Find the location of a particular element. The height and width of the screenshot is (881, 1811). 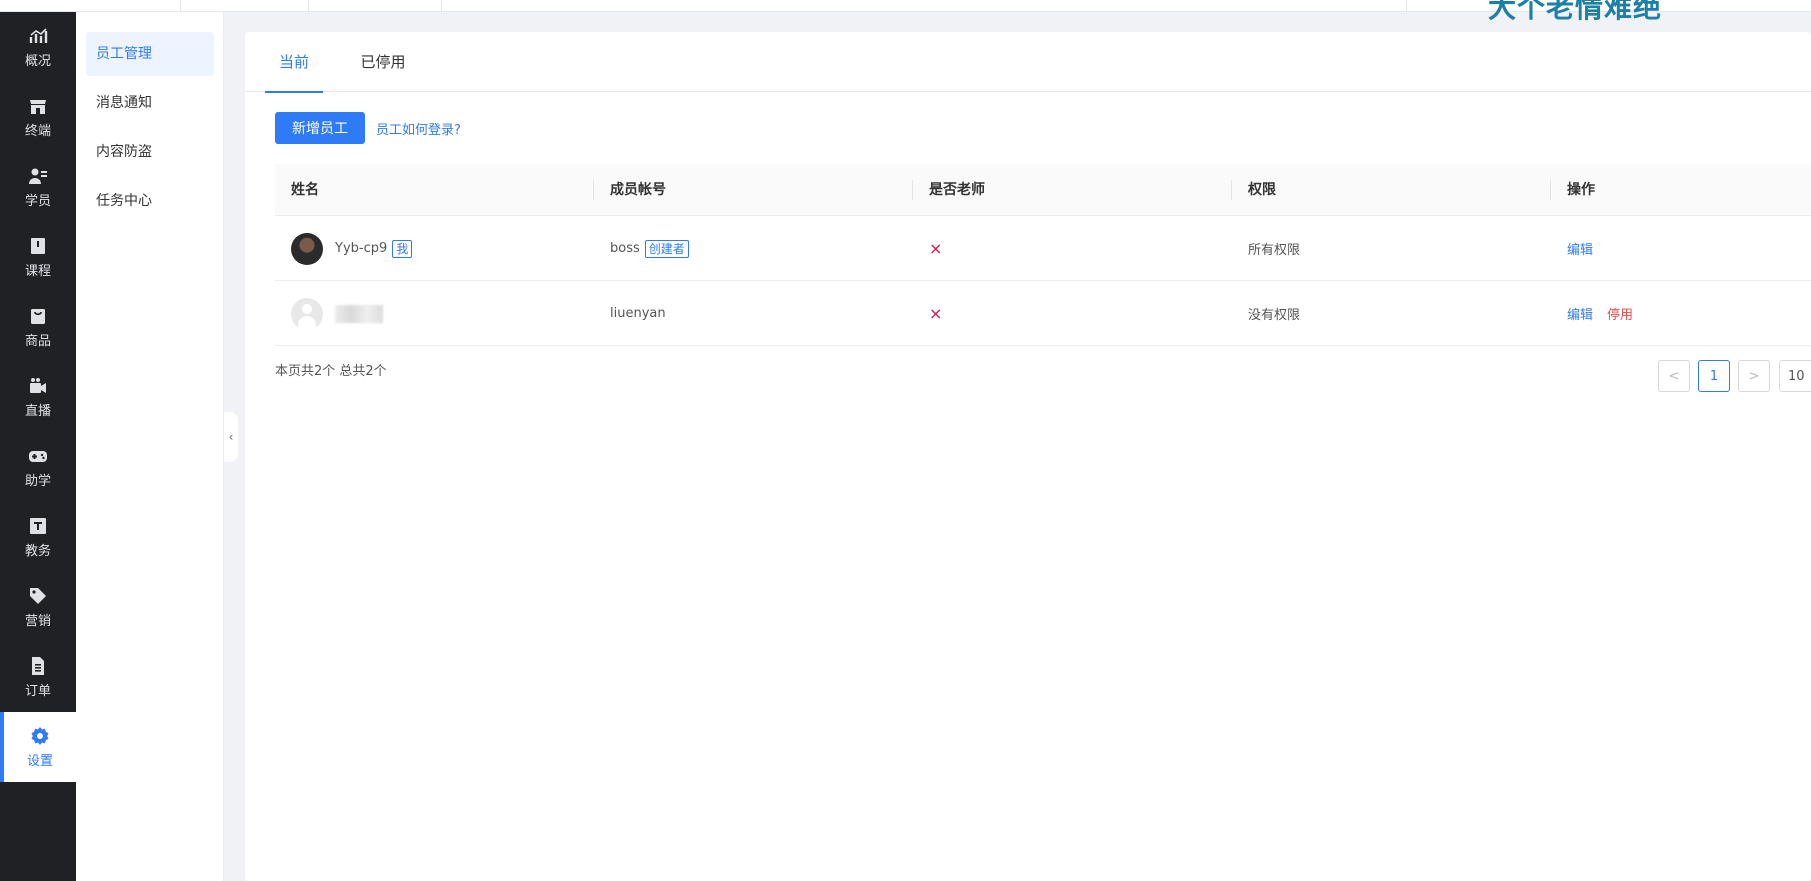

nav-label: 助学 is located at coordinates (37, 481).